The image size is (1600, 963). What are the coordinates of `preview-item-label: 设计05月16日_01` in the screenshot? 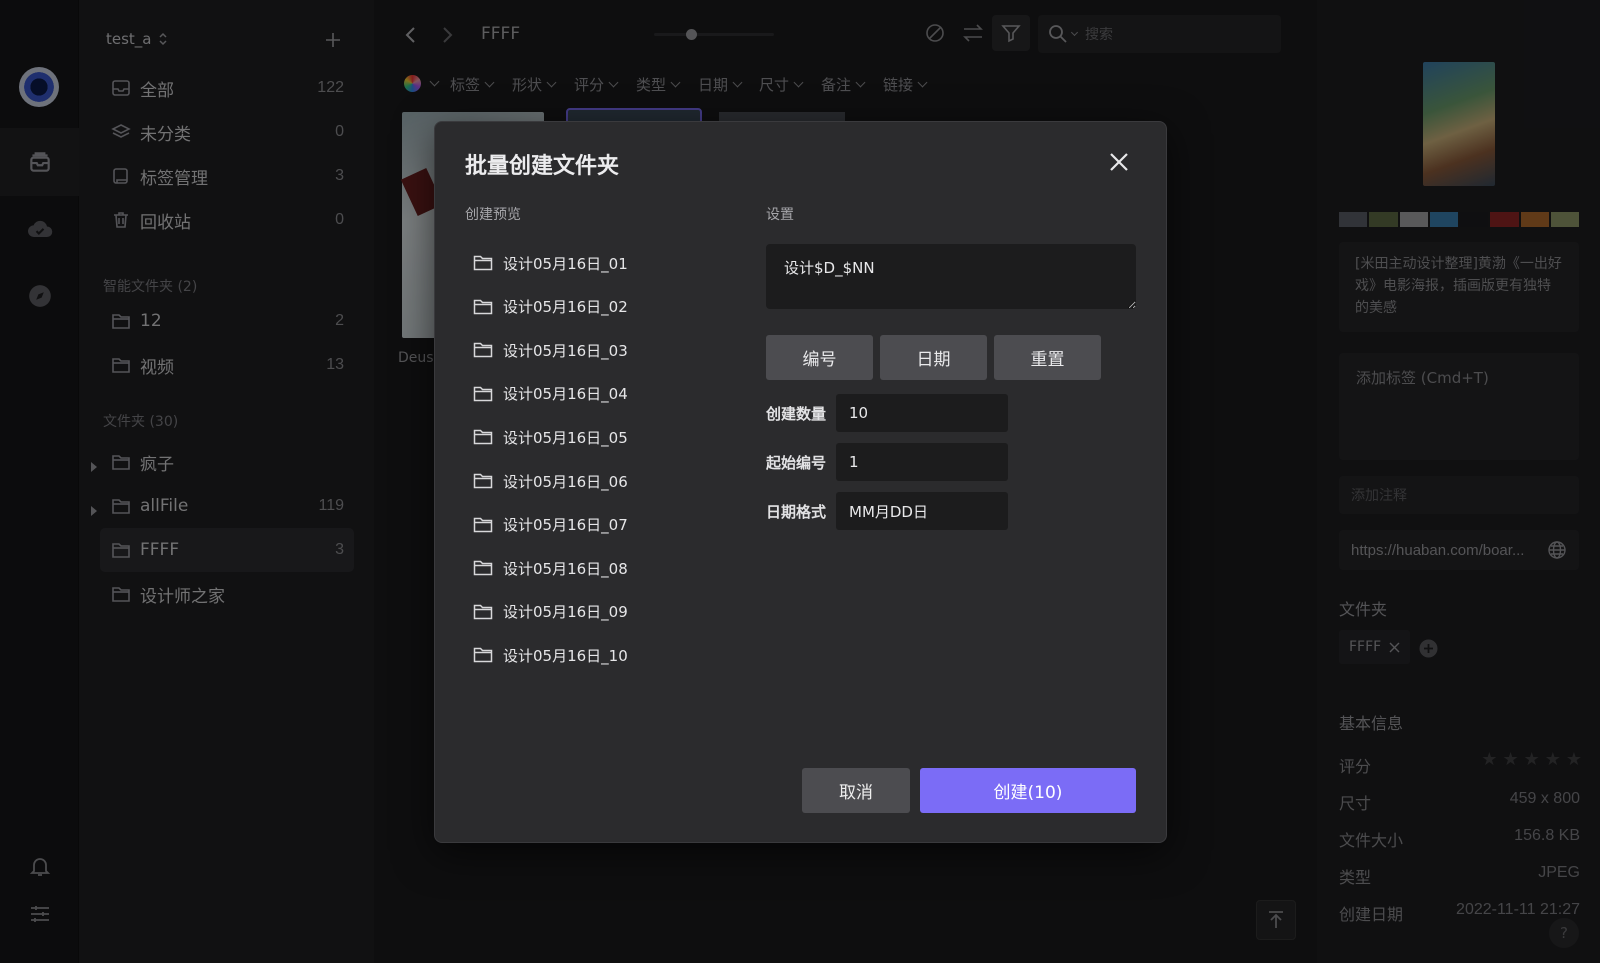 It's located at (565, 263).